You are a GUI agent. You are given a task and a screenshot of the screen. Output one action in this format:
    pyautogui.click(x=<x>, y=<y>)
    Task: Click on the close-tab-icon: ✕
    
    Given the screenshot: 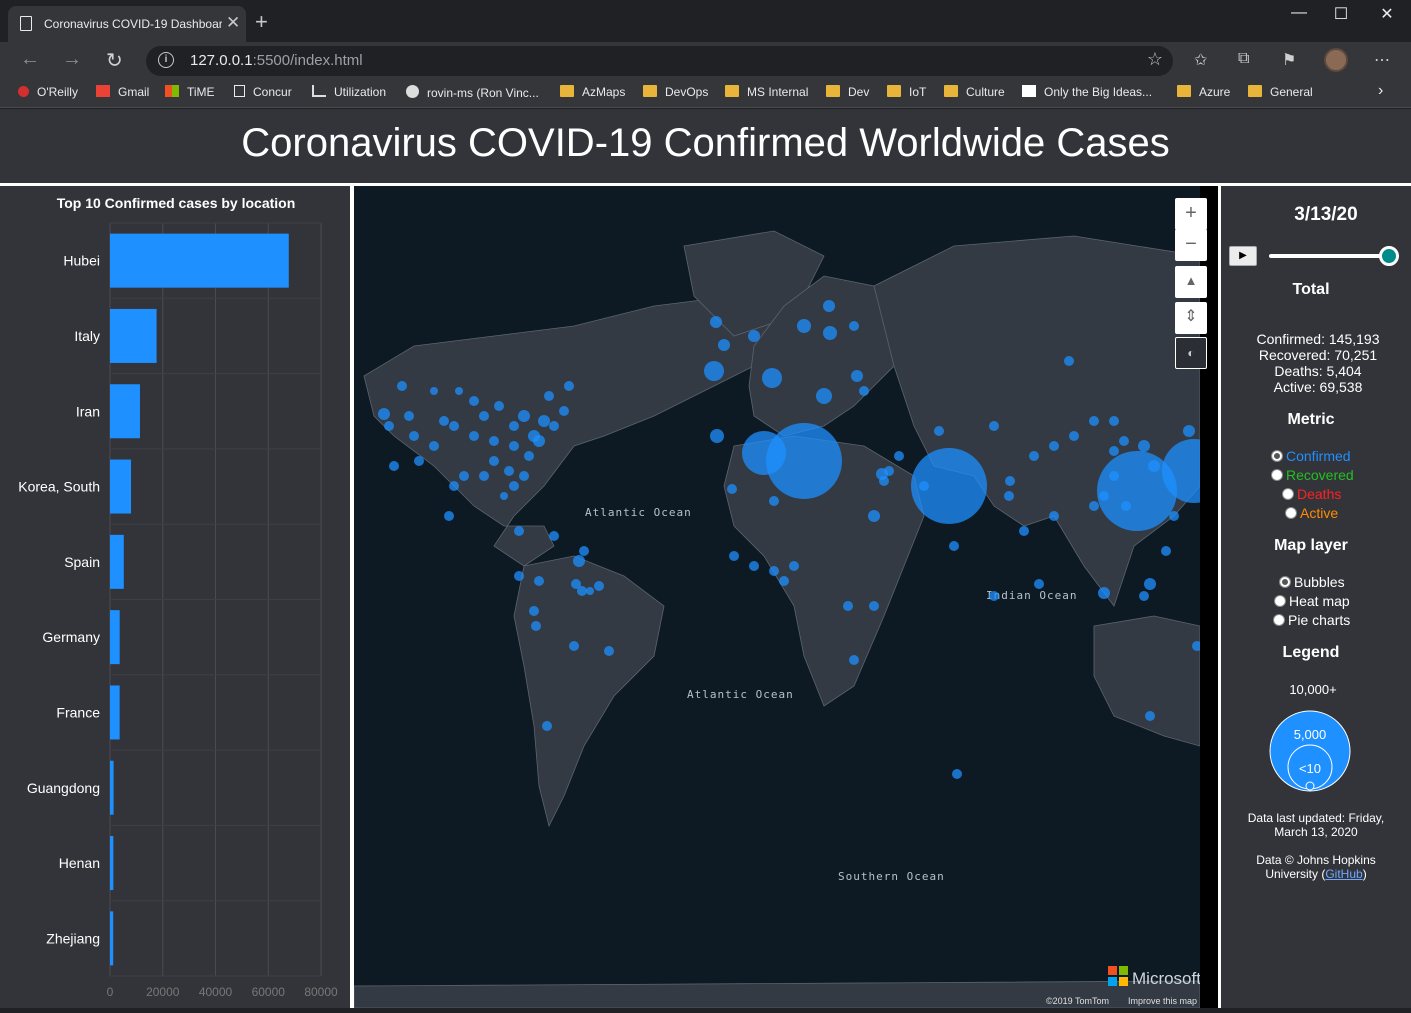 What is the action you would take?
    pyautogui.click(x=233, y=23)
    